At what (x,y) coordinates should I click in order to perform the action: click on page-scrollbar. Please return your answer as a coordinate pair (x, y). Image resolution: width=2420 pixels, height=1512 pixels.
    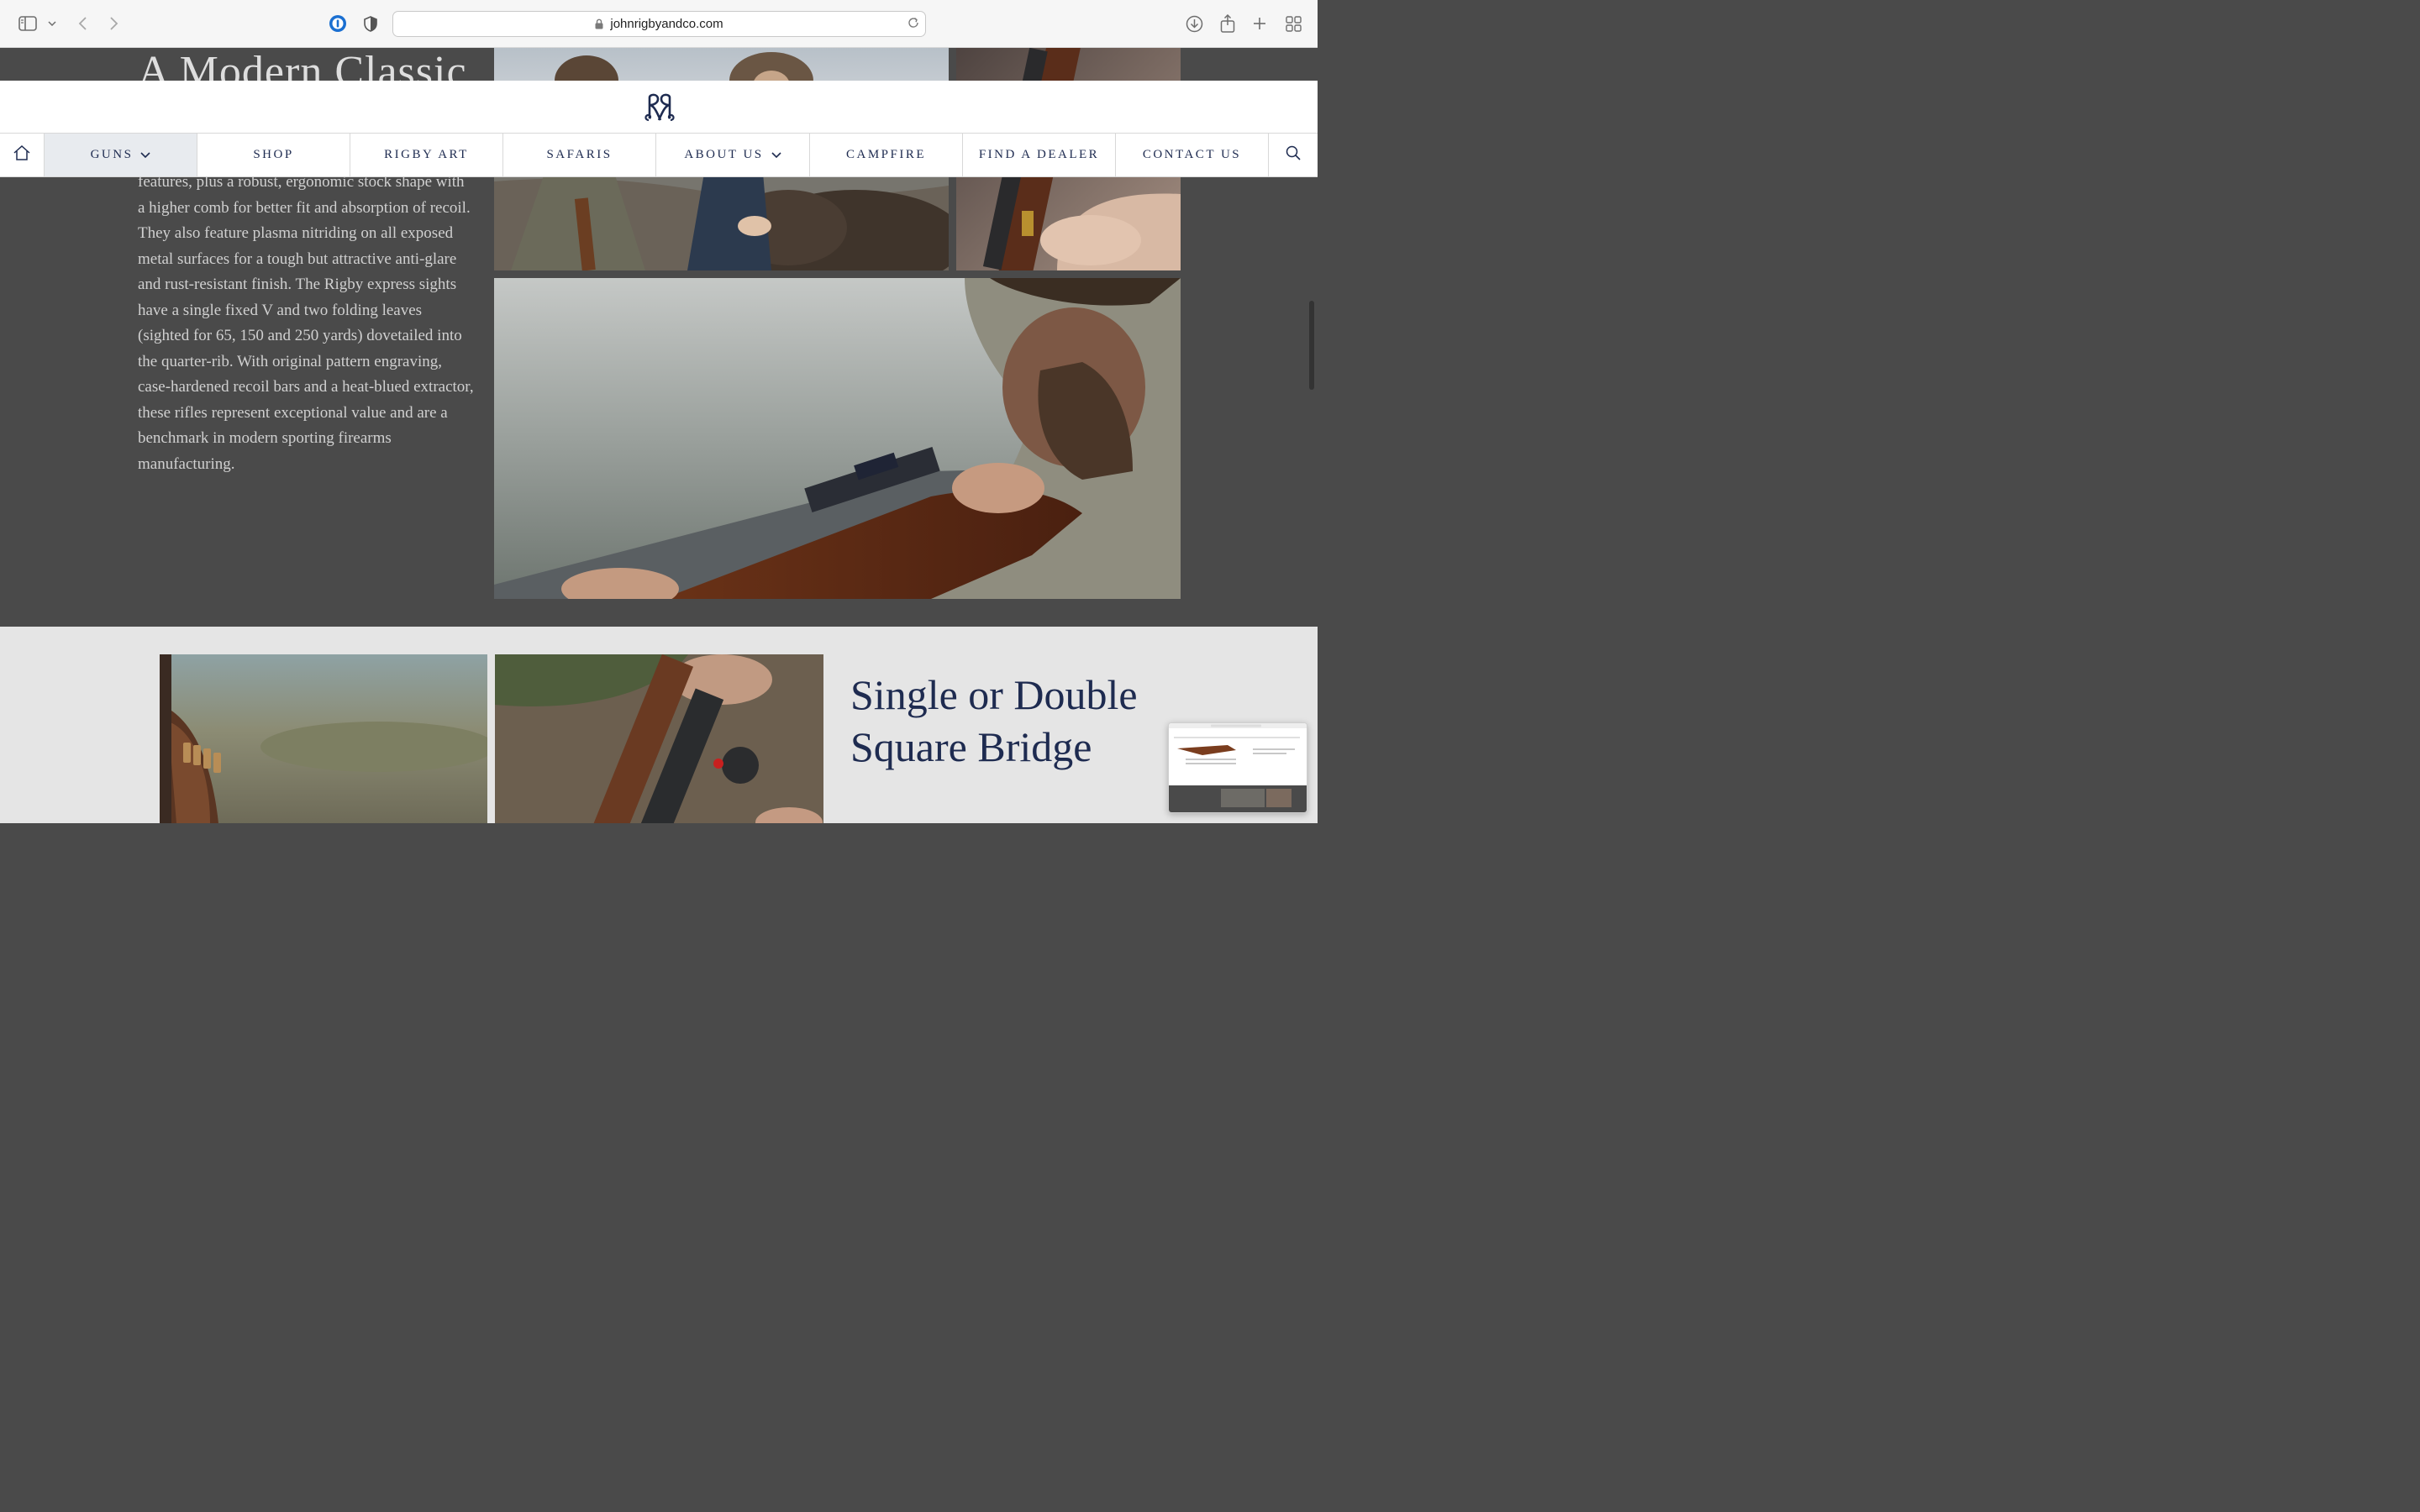
    Looking at the image, I should click on (1312, 345).